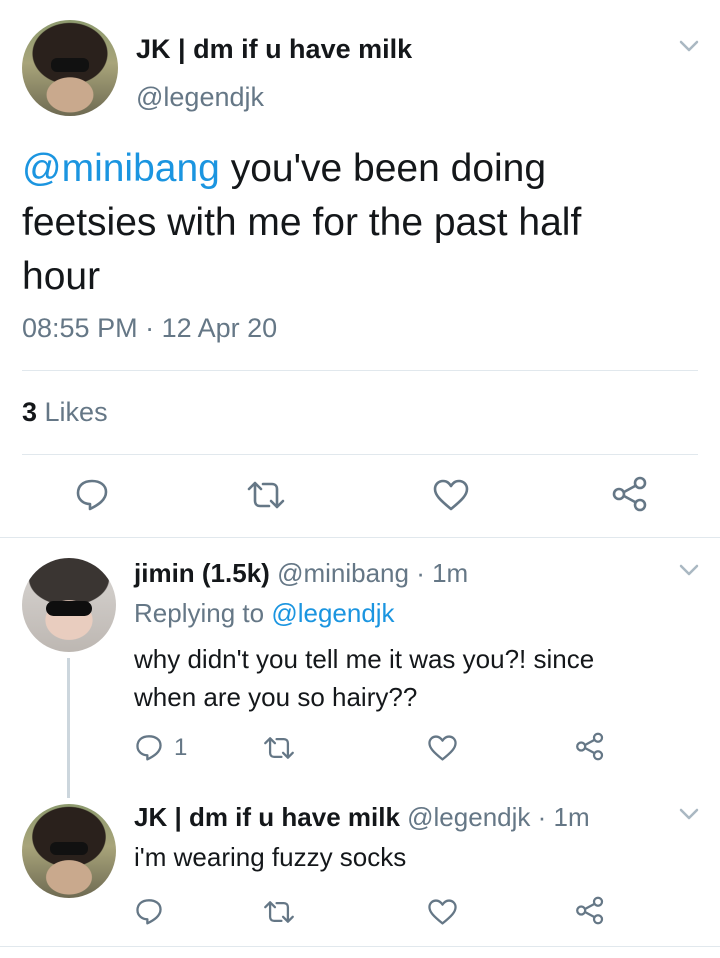  I want to click on likes-count: 3 Likes, so click(65, 412).